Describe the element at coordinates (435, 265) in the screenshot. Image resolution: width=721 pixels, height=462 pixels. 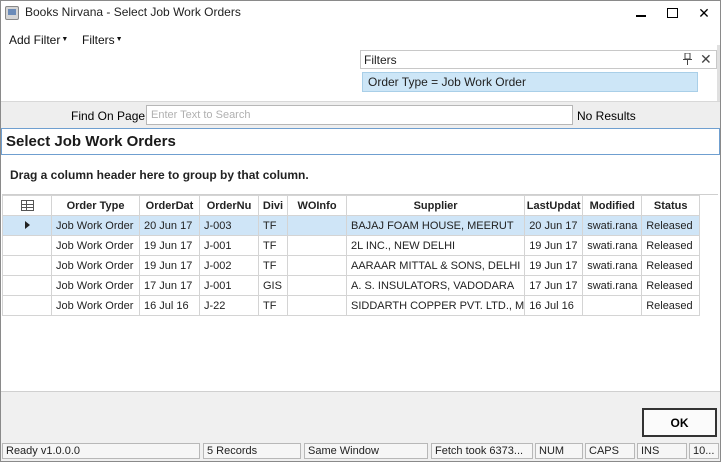
I see `supplier-cell: AARAAR MITTAL & SONS, DELHI` at that location.